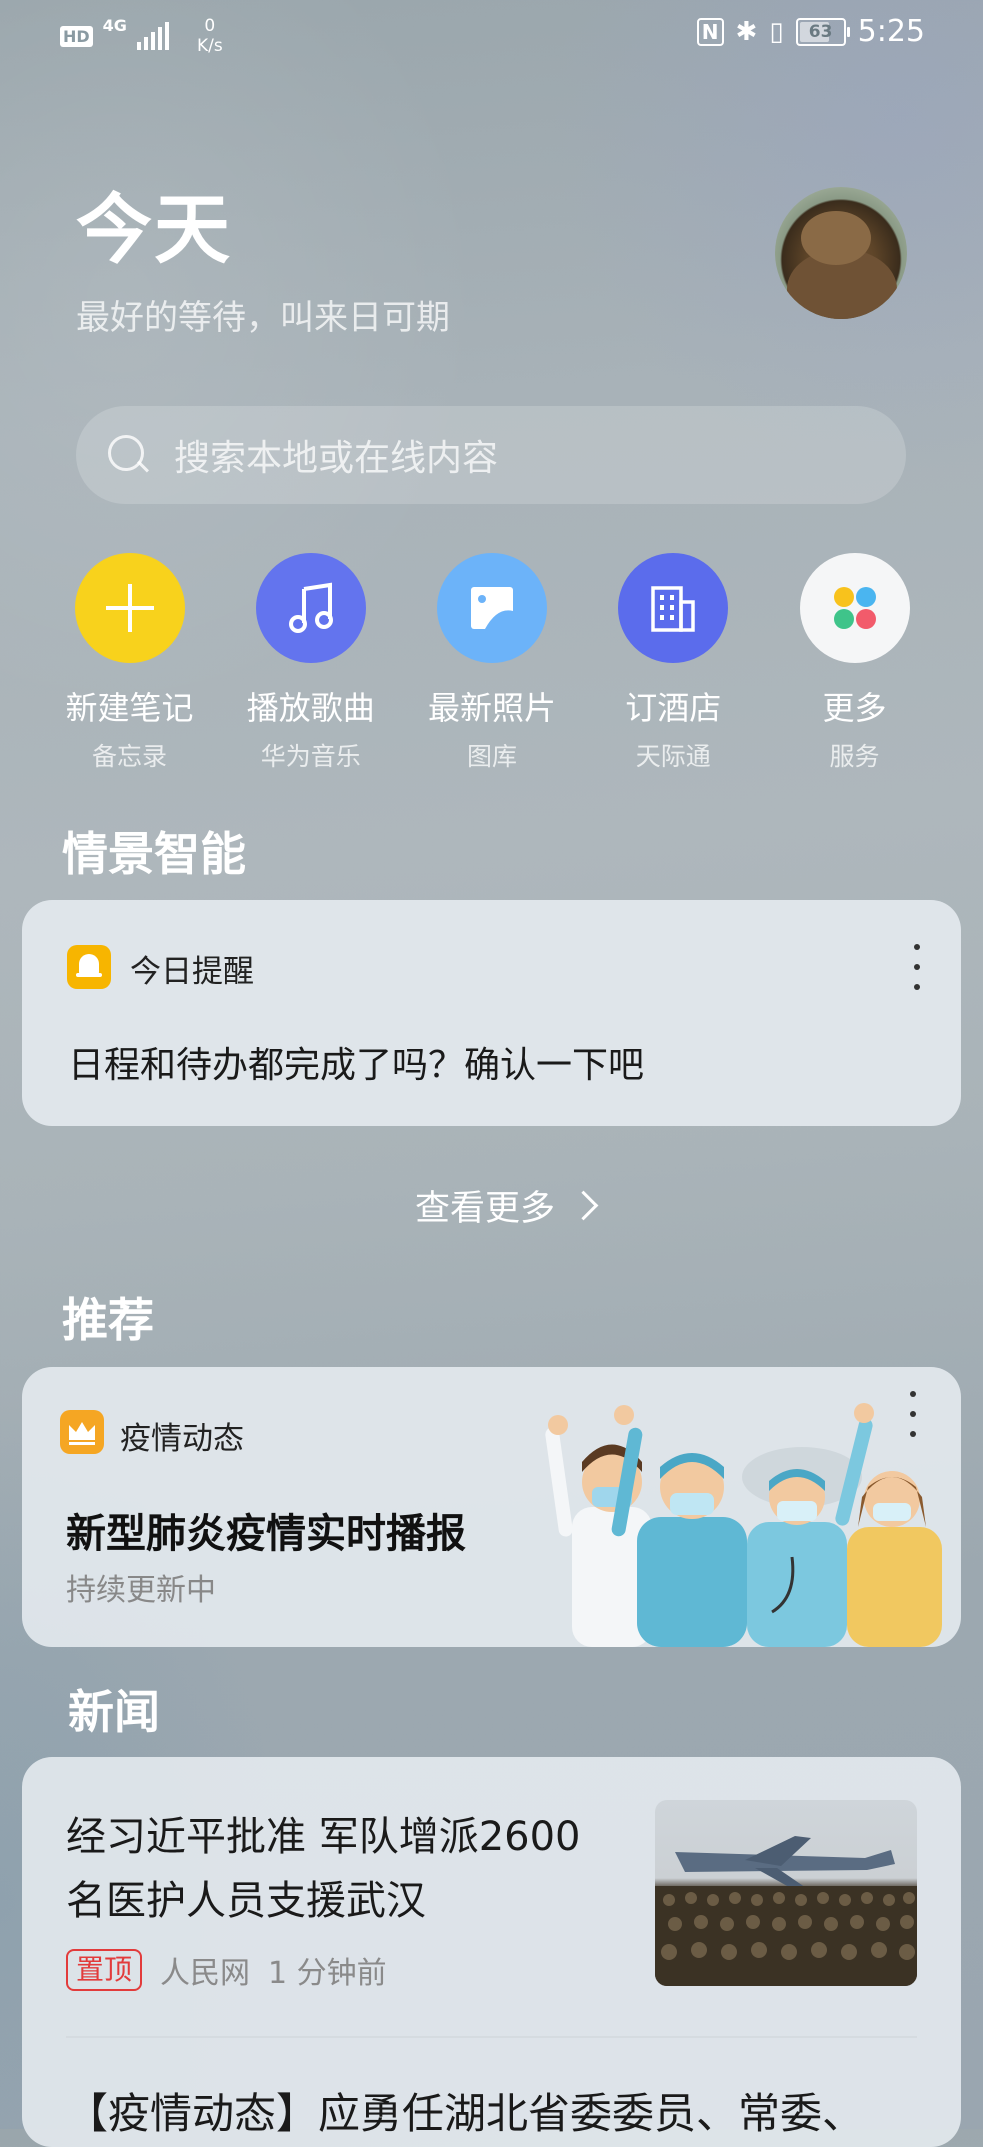 Image resolution: width=983 pixels, height=2147 pixels. What do you see at coordinates (492, 608) in the screenshot?
I see `photo-icon` at bounding box center [492, 608].